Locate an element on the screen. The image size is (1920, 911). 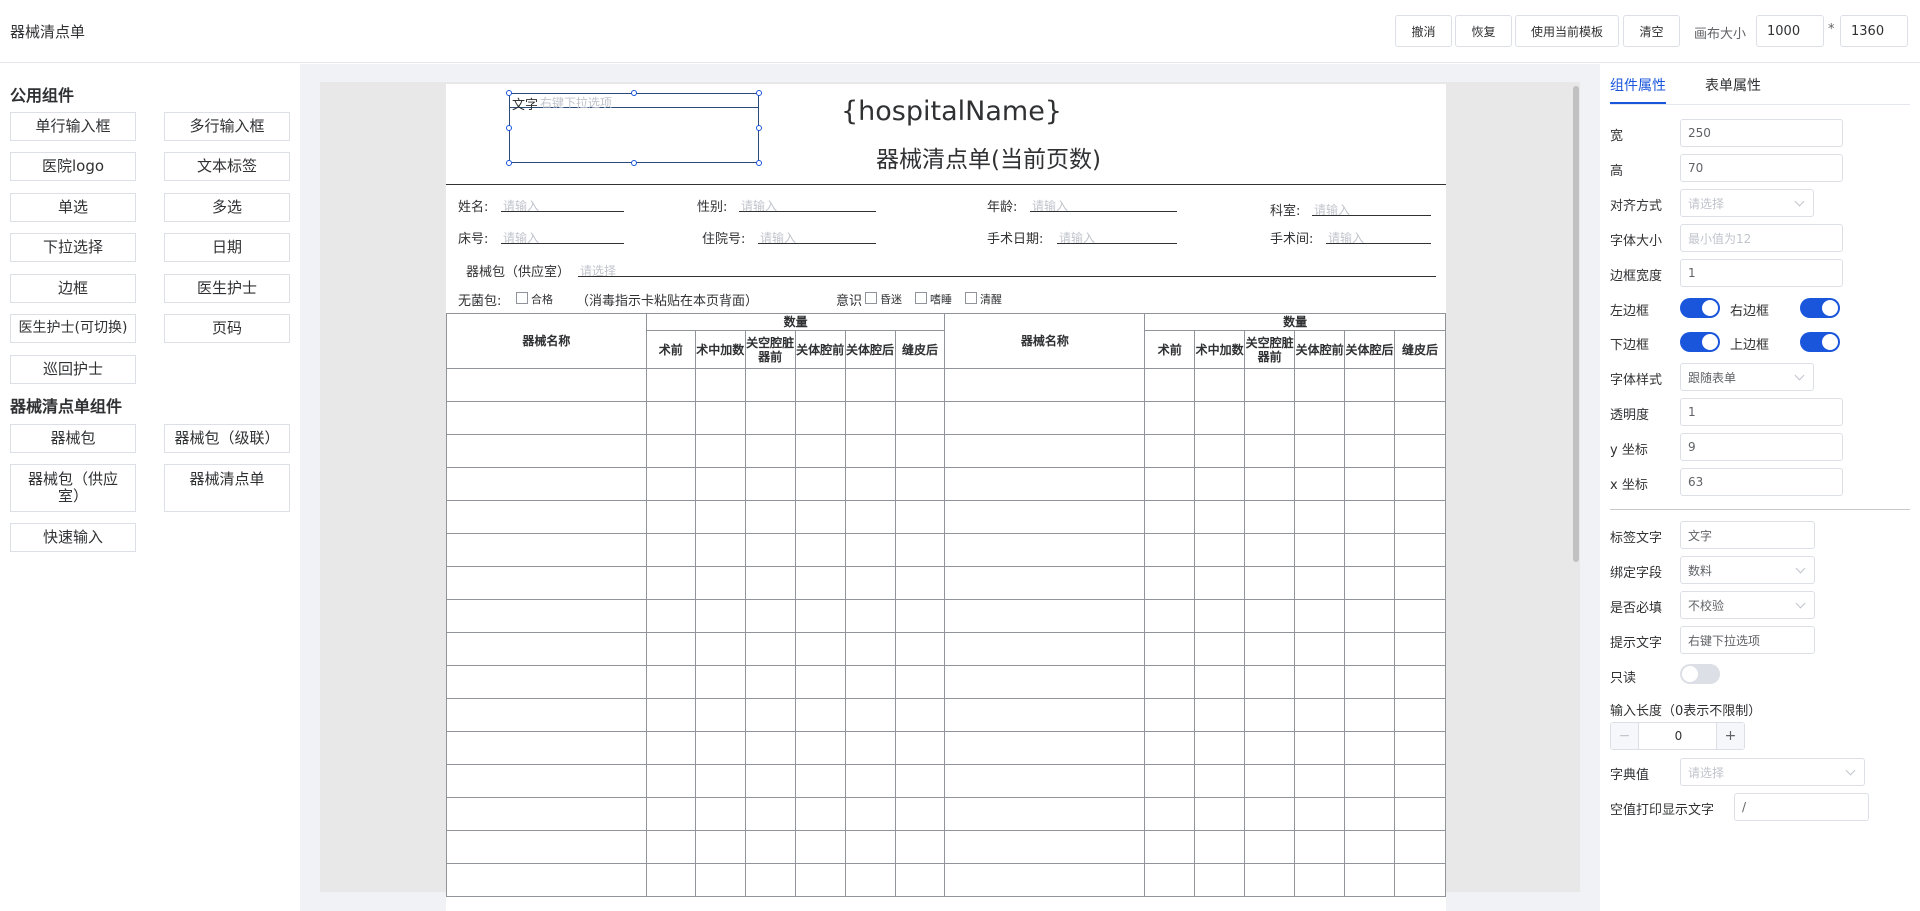
bind-field-select: 数料 is located at coordinates (1747, 570).